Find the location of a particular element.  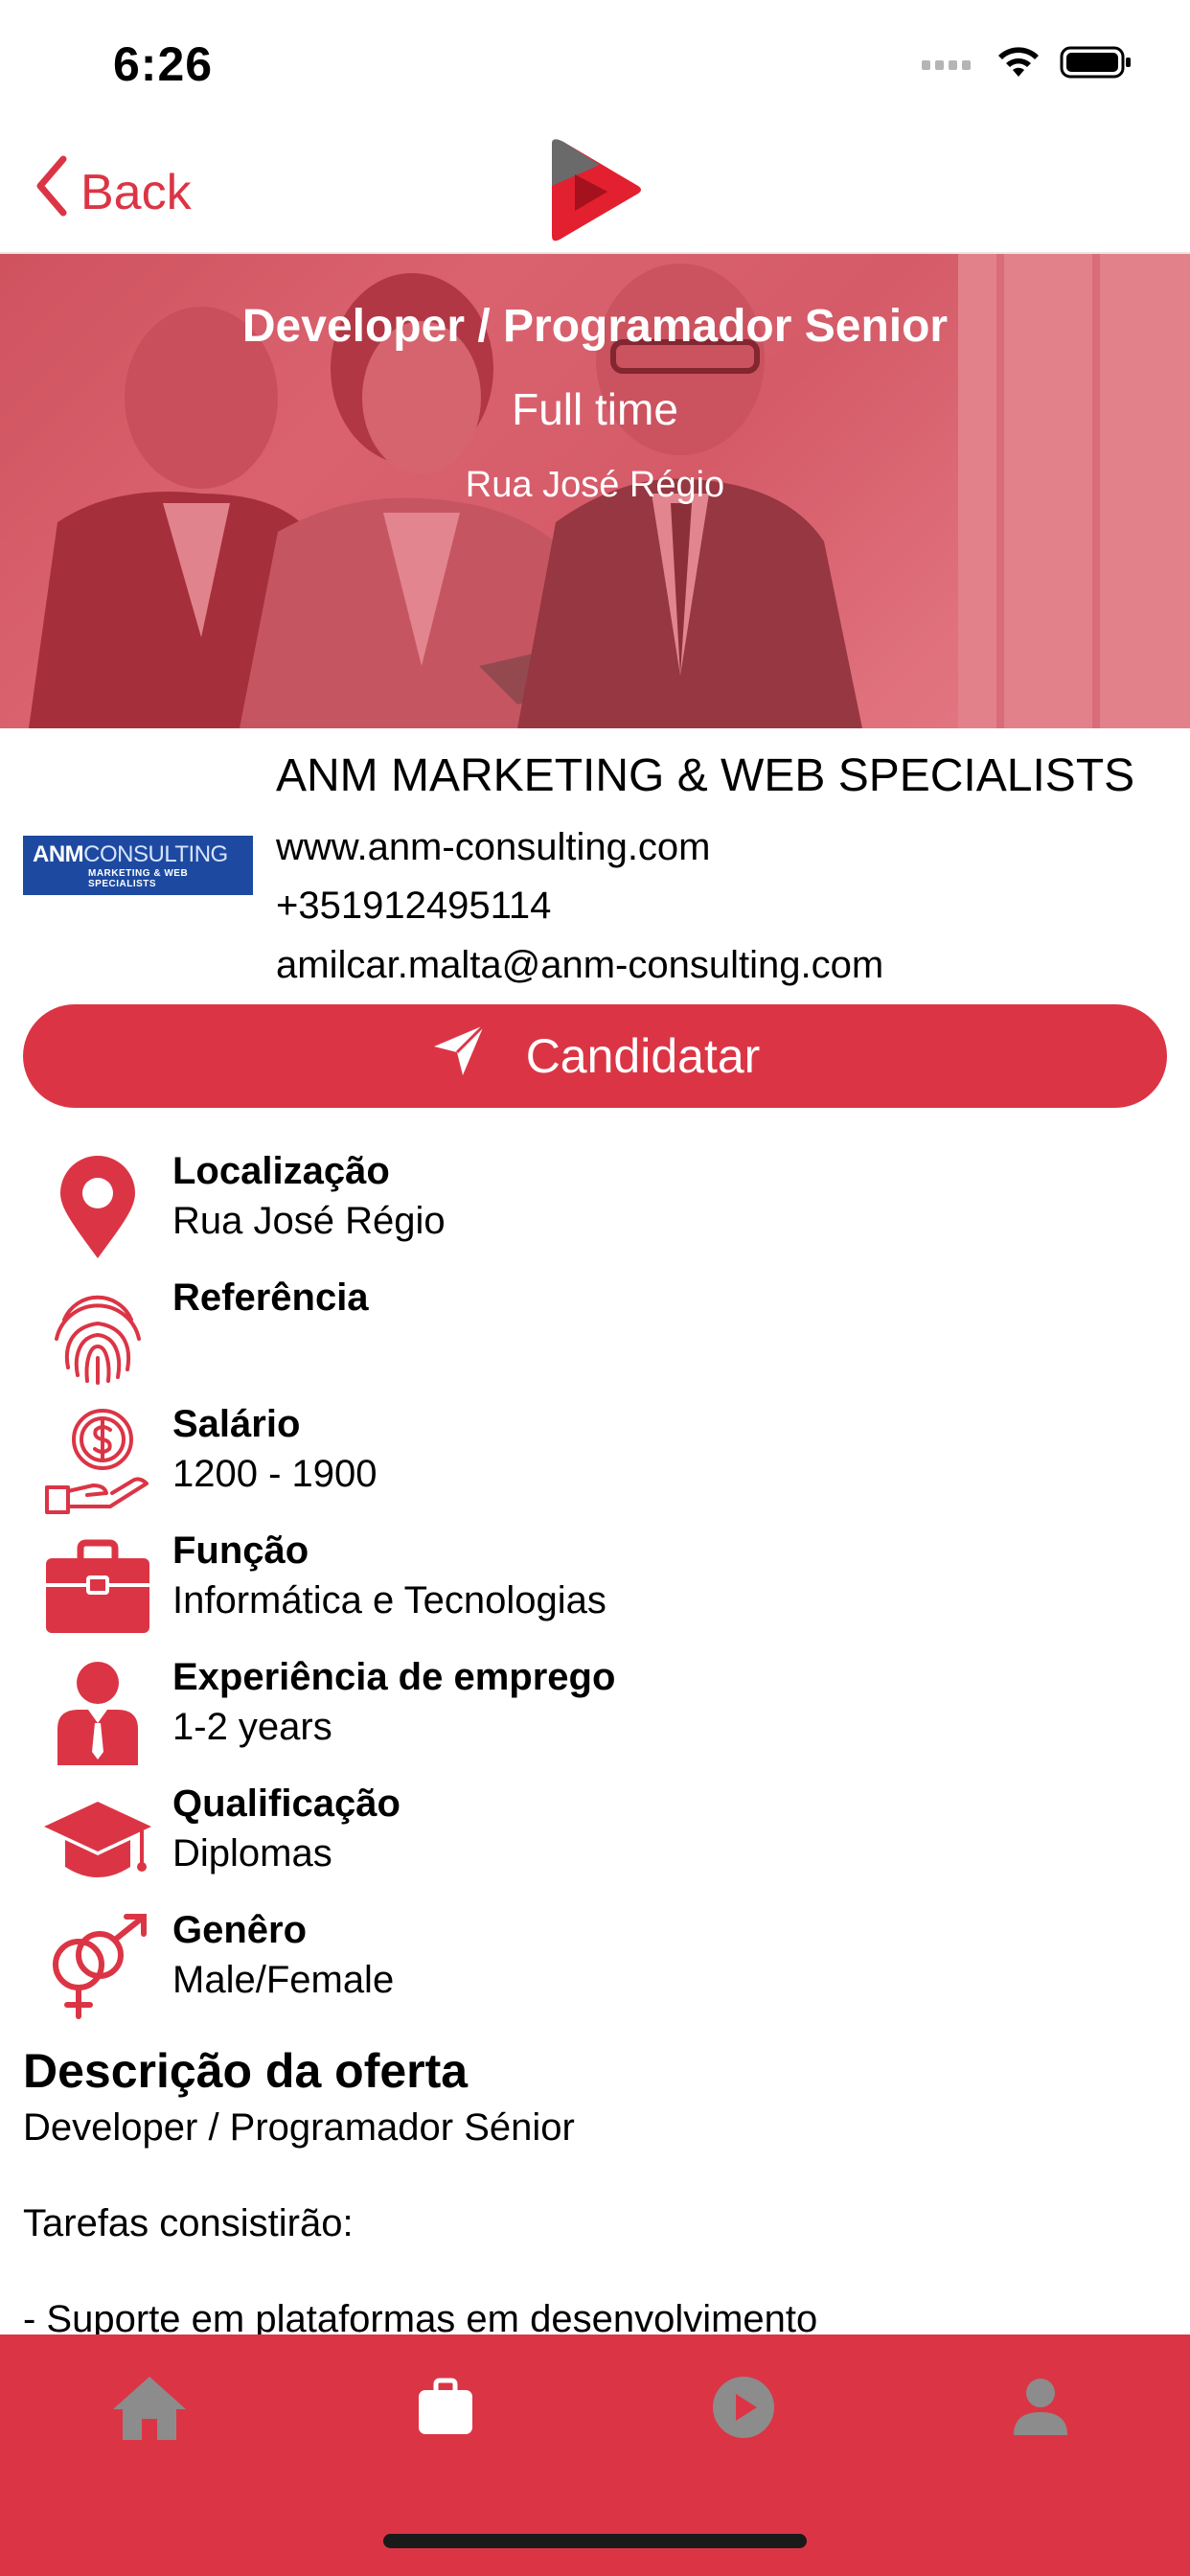

company-phone-link: +351912495114 is located at coordinates (413, 906).